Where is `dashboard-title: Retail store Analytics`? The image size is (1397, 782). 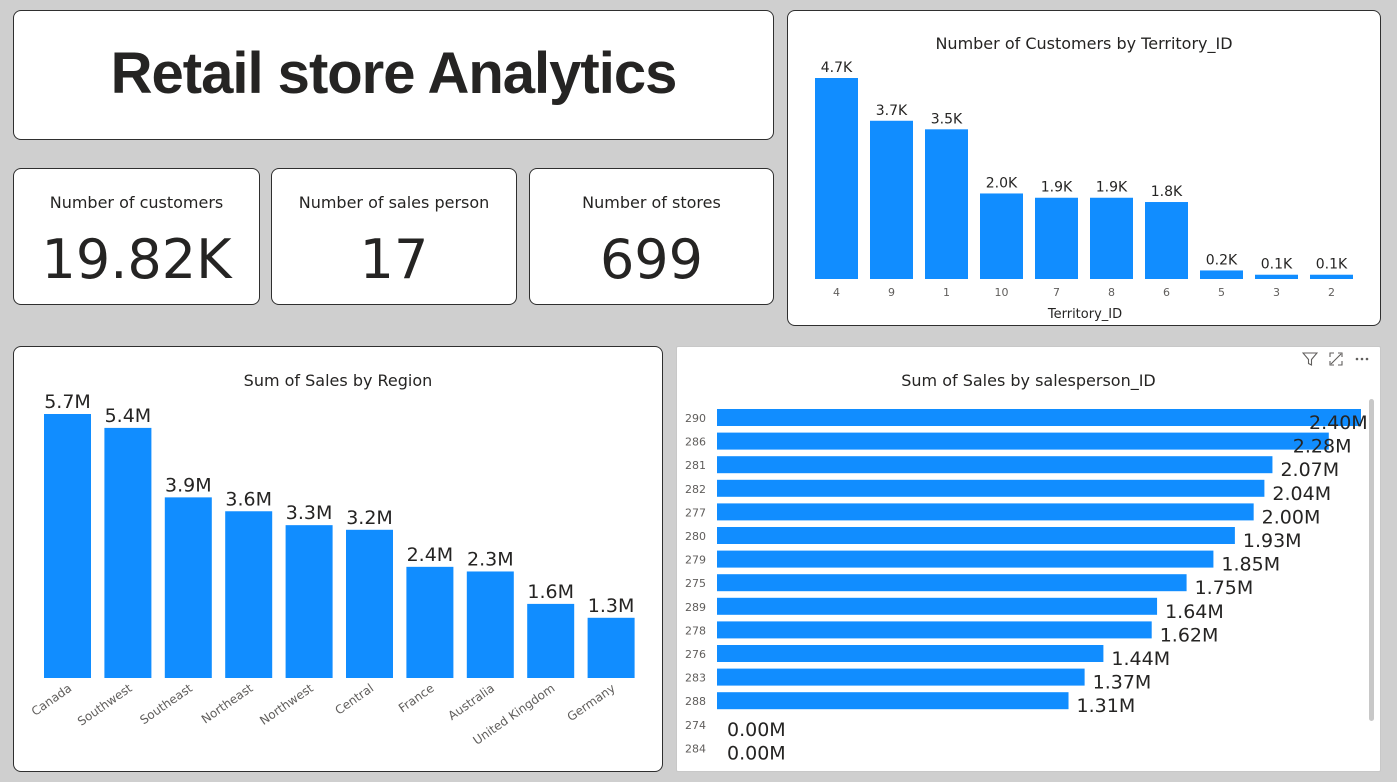
dashboard-title: Retail store Analytics is located at coordinates (394, 73).